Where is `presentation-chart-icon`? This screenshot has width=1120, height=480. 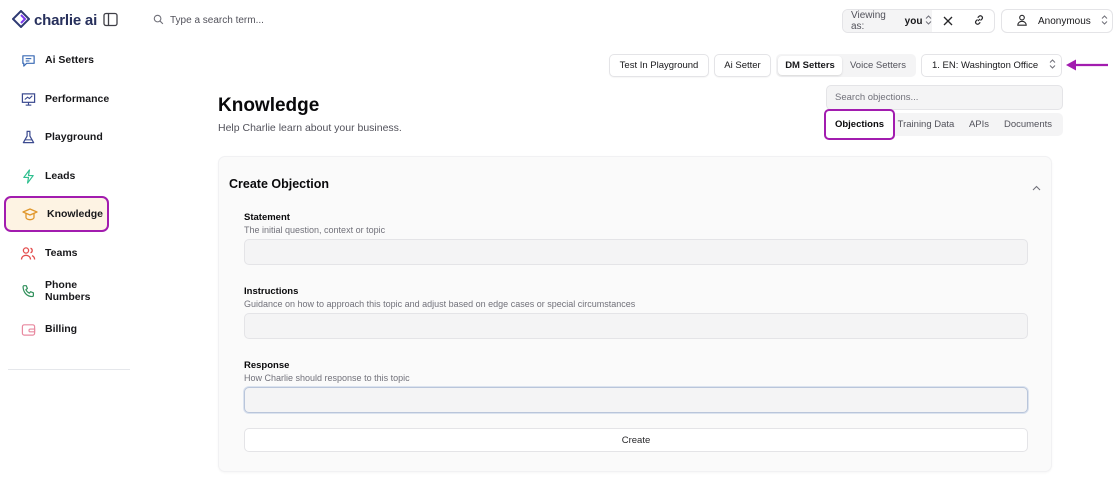 presentation-chart-icon is located at coordinates (28, 99).